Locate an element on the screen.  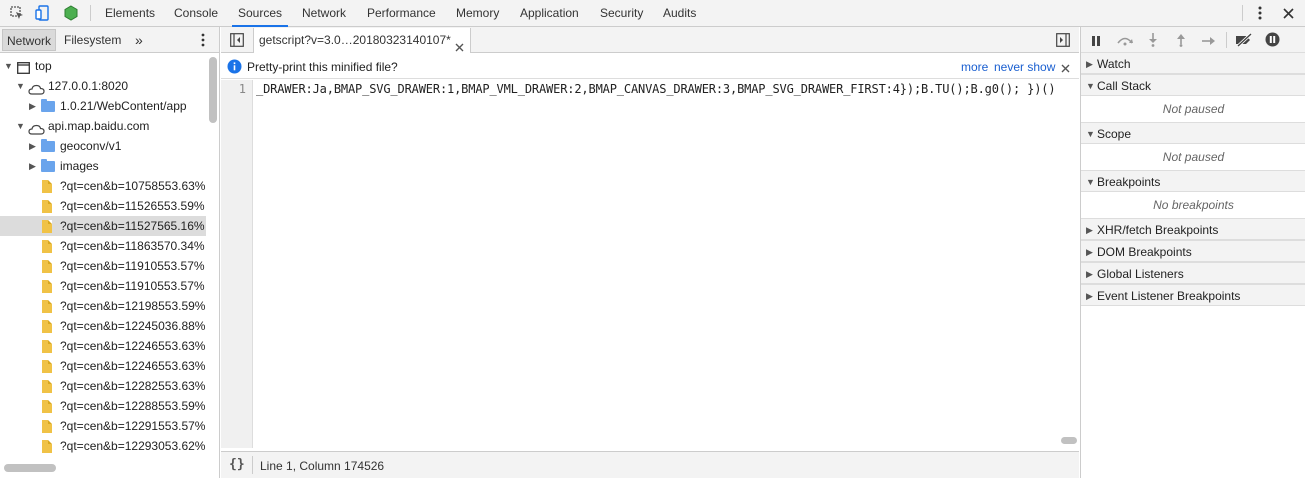
pane-scope: ▼ Scope is located at coordinates (1193, 133).